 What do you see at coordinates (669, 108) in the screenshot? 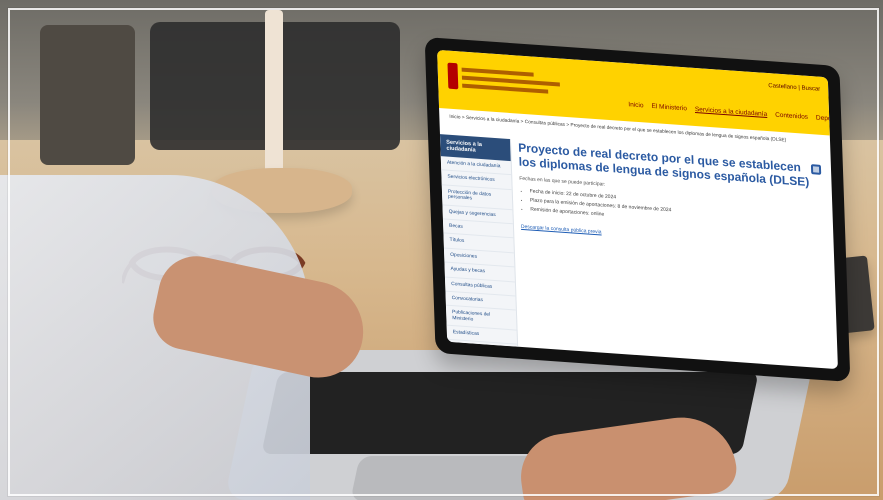
I see `nav-el-ministerio: El Ministerio` at bounding box center [669, 108].